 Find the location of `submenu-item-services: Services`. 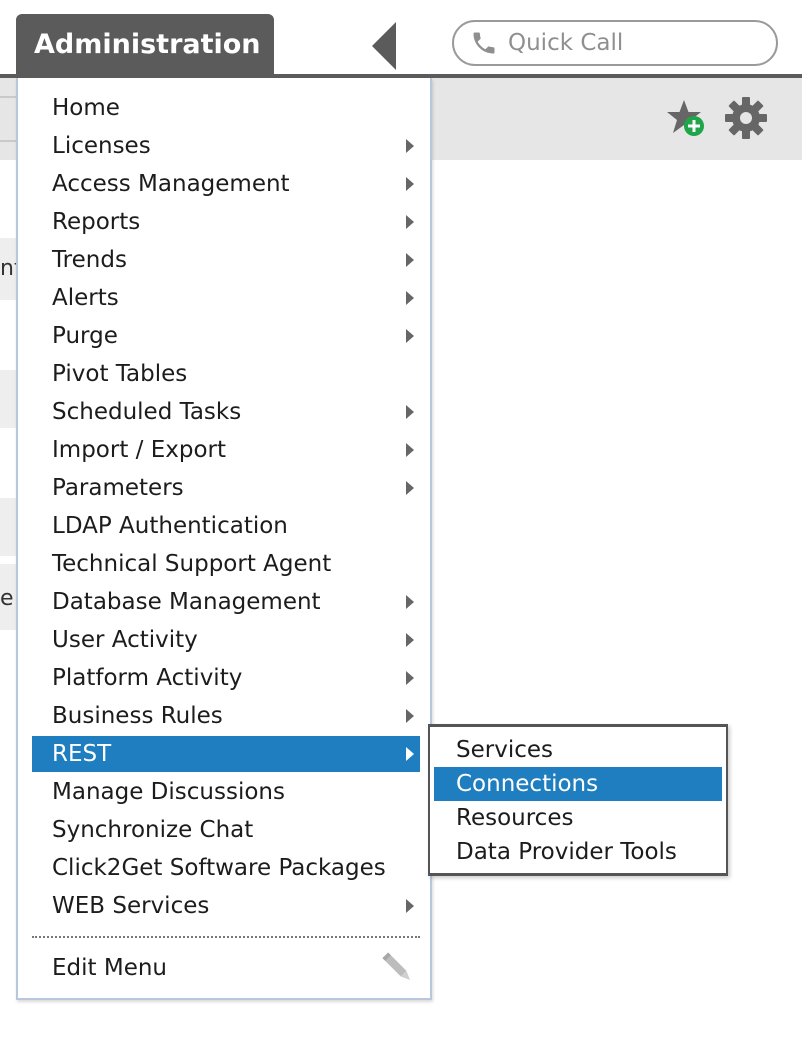

submenu-item-services: Services is located at coordinates (578, 750).